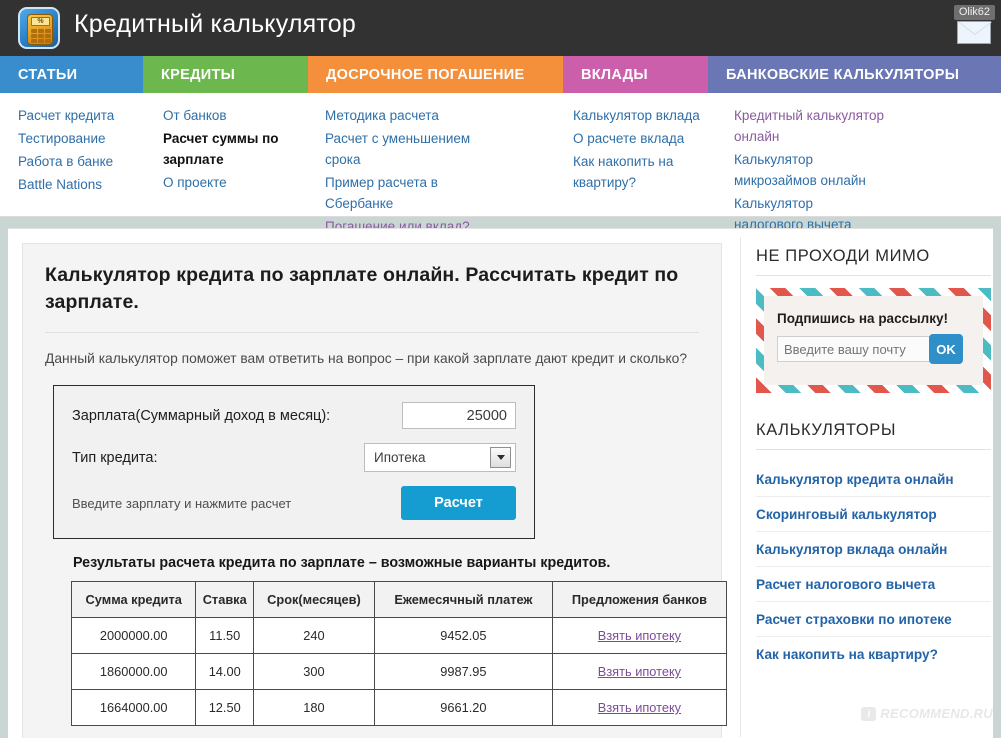 This screenshot has width=1001, height=738. Describe the element at coordinates (974, 12) in the screenshot. I see `user-name: Olik62` at that location.